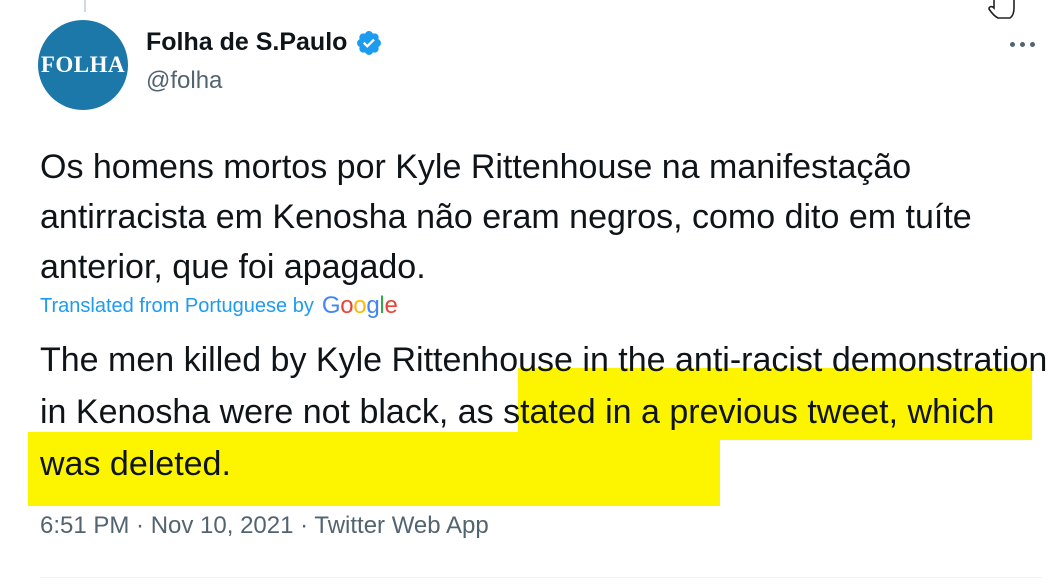 The image size is (1058, 584). What do you see at coordinates (359, 305) in the screenshot?
I see `google-logo-icon: Google` at bounding box center [359, 305].